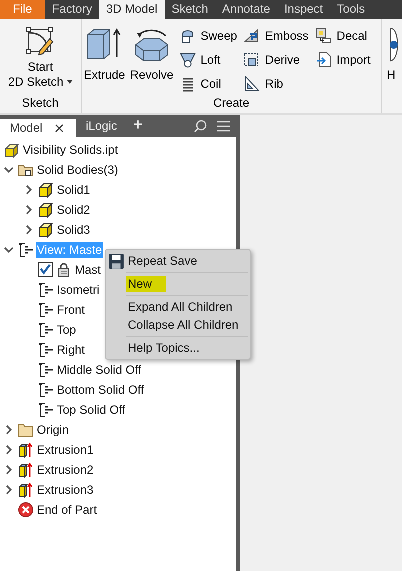 This screenshot has width=402, height=571. What do you see at coordinates (74, 210) in the screenshot?
I see `tree-item: Solid2` at bounding box center [74, 210].